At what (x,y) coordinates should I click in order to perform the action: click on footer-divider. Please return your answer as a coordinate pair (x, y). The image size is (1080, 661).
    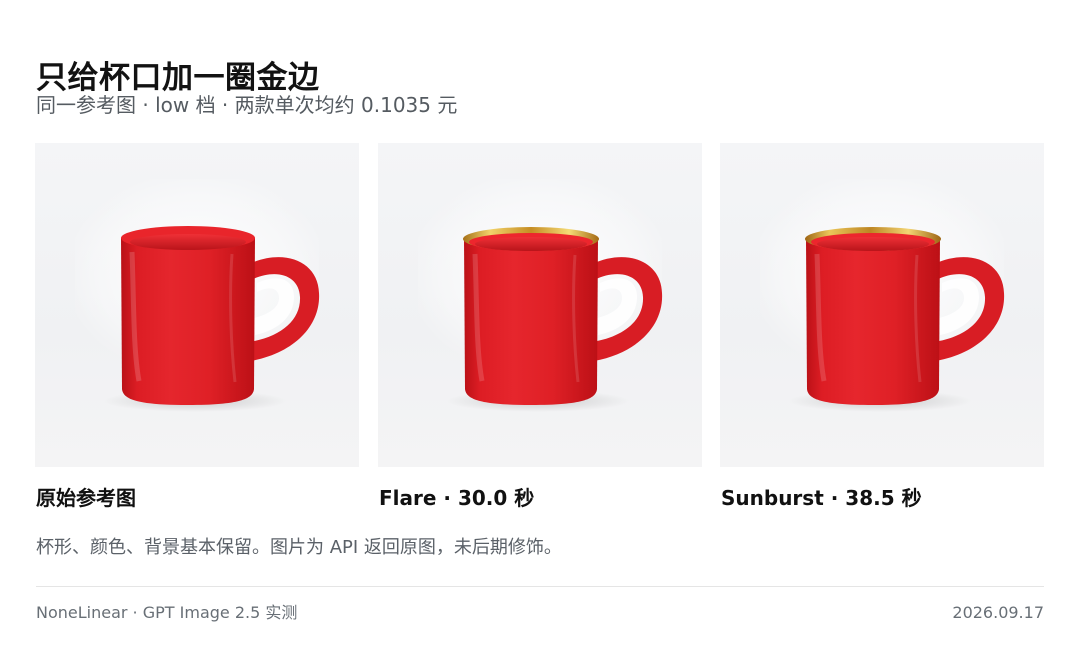
    Looking at the image, I should click on (540, 586).